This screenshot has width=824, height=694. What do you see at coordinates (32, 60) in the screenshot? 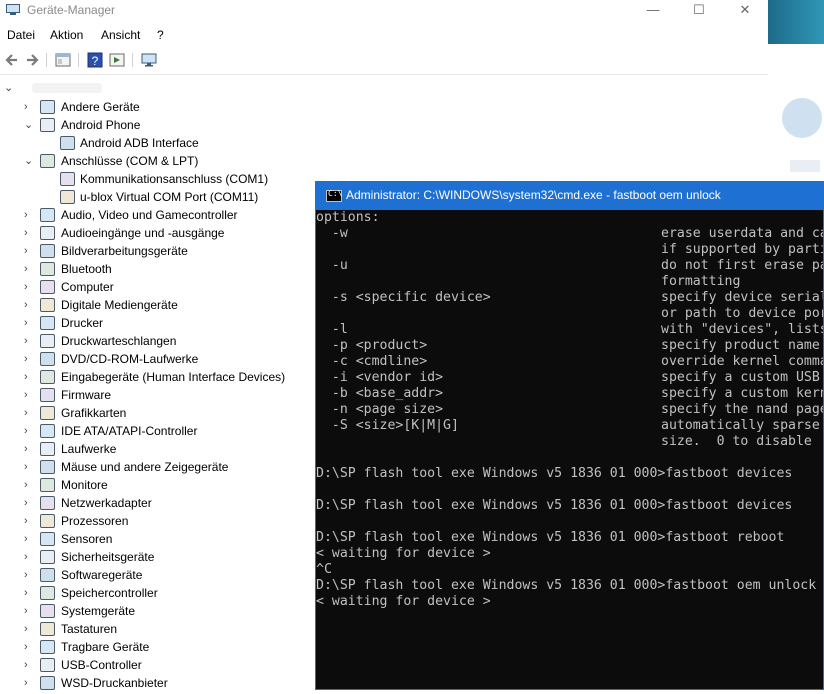
I see `forward-icon` at bounding box center [32, 60].